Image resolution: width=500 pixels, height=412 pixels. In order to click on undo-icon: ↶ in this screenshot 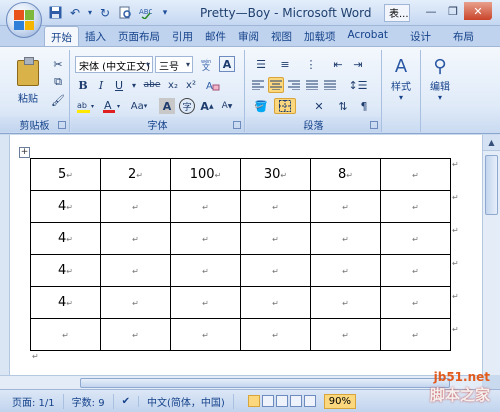, I will do `click(75, 12)`.